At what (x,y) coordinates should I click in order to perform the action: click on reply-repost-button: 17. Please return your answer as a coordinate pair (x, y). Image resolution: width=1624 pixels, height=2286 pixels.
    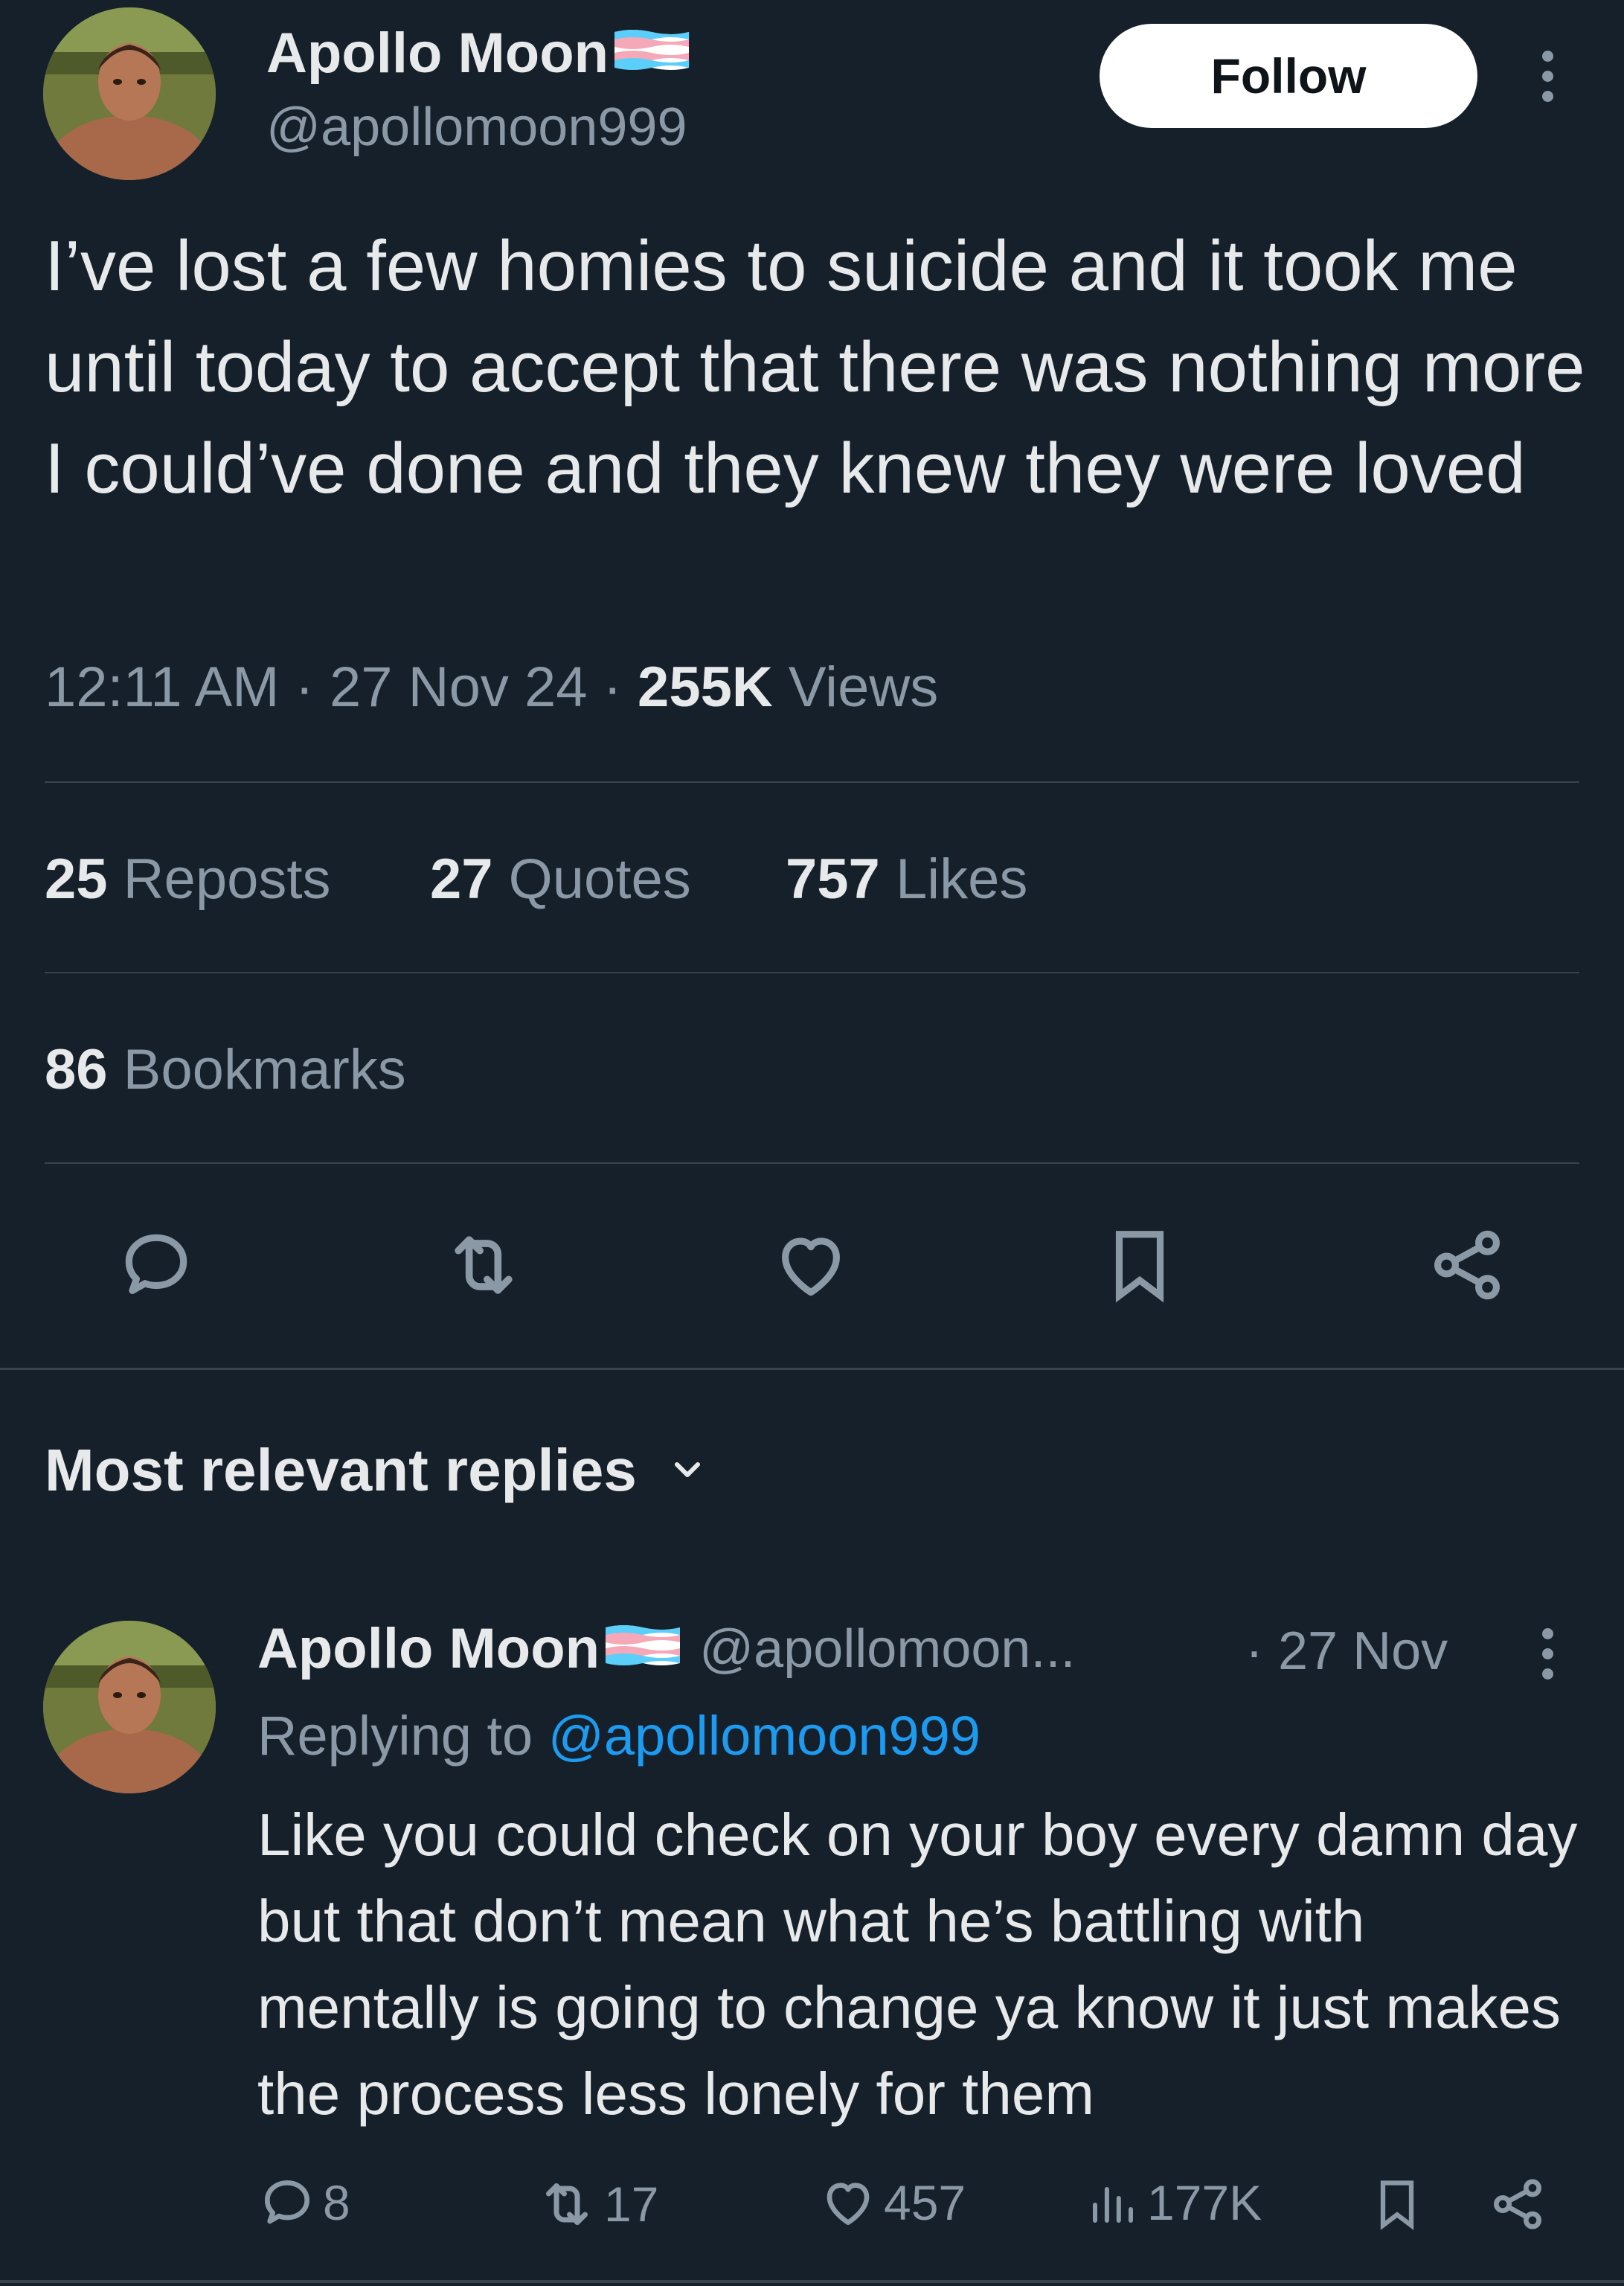
    Looking at the image, I should click on (597, 2204).